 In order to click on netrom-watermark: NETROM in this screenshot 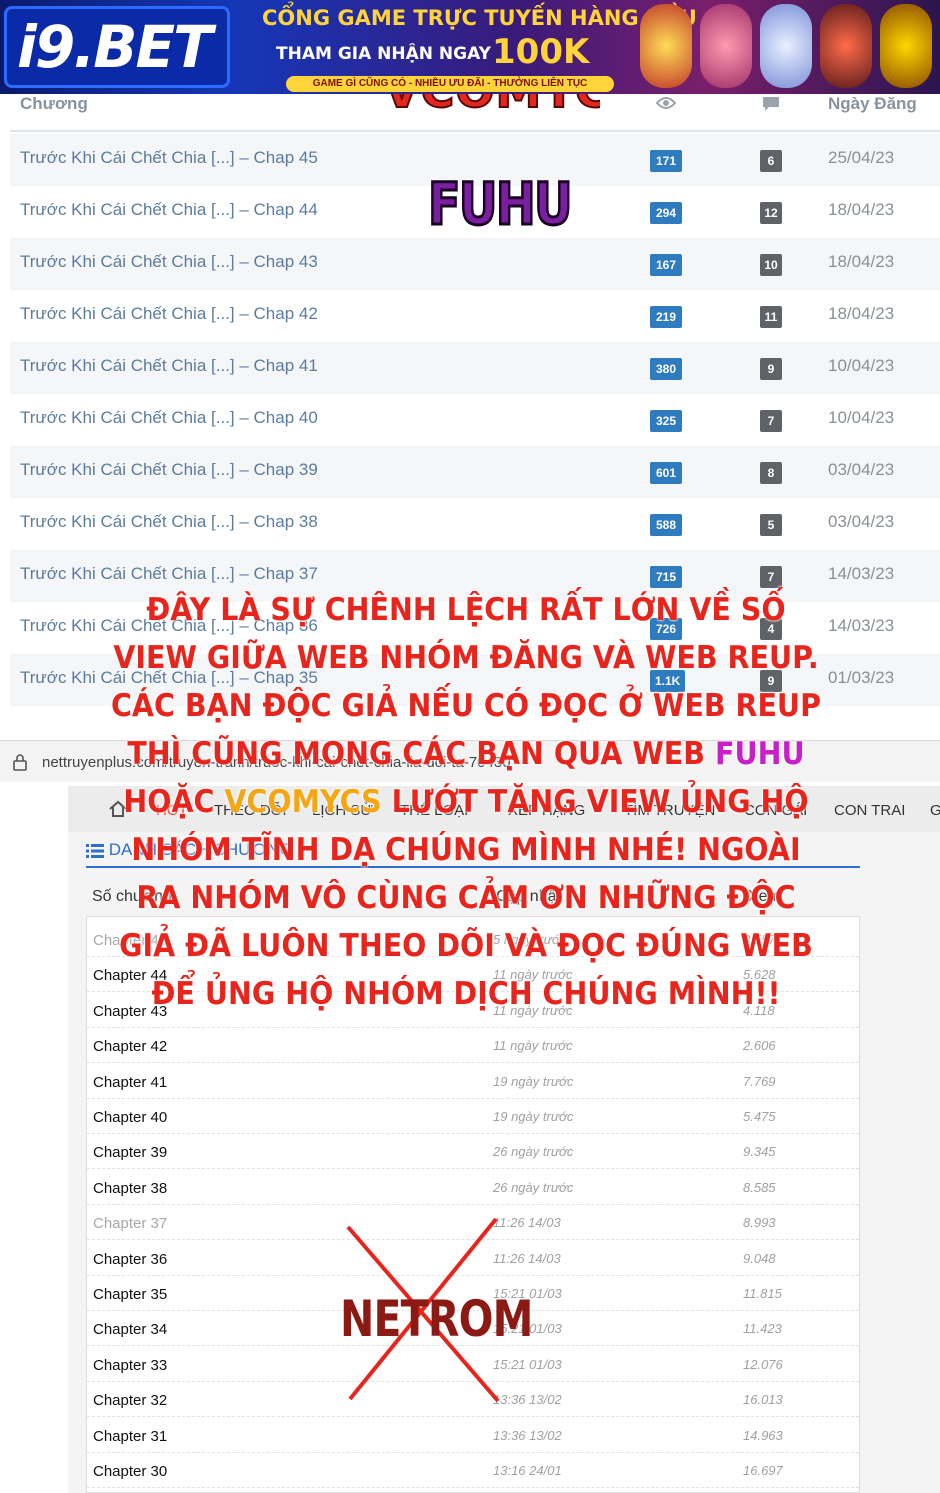, I will do `click(436, 1319)`.